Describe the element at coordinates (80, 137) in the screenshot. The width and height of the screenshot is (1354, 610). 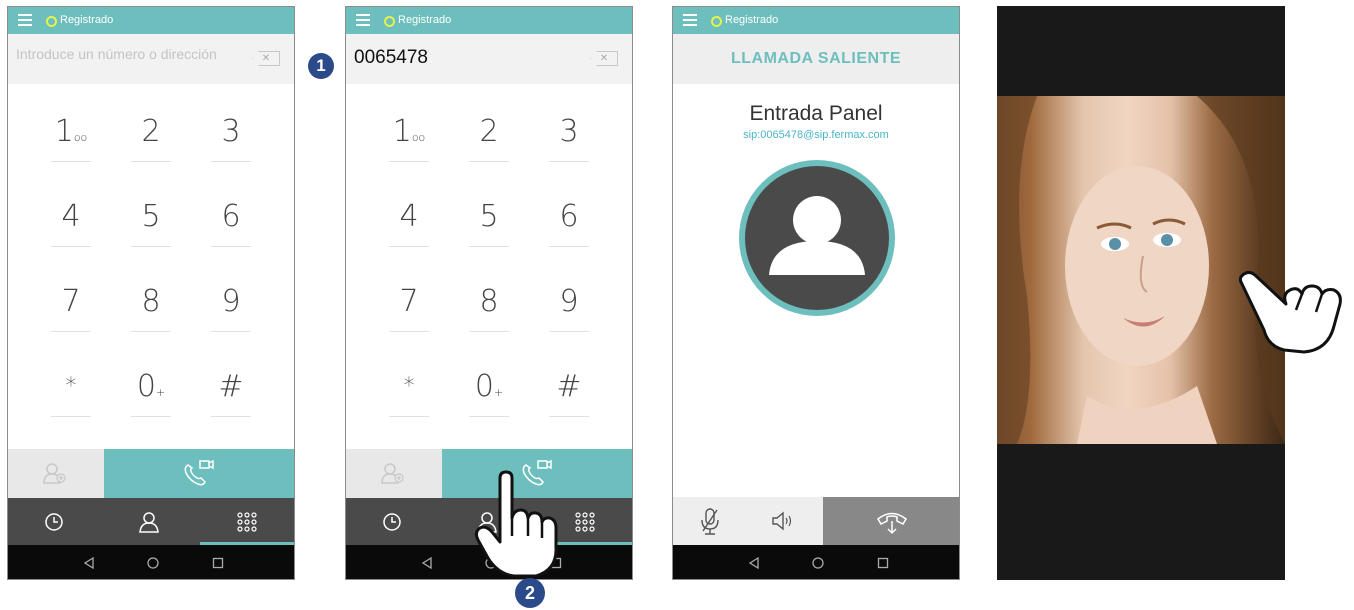
I see `dial-key-sub: oo` at that location.